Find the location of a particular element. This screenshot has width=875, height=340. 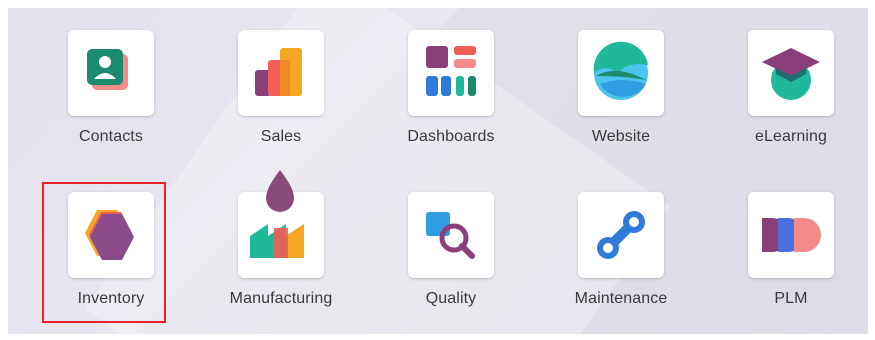

app-label-website: Website is located at coordinates (621, 136).